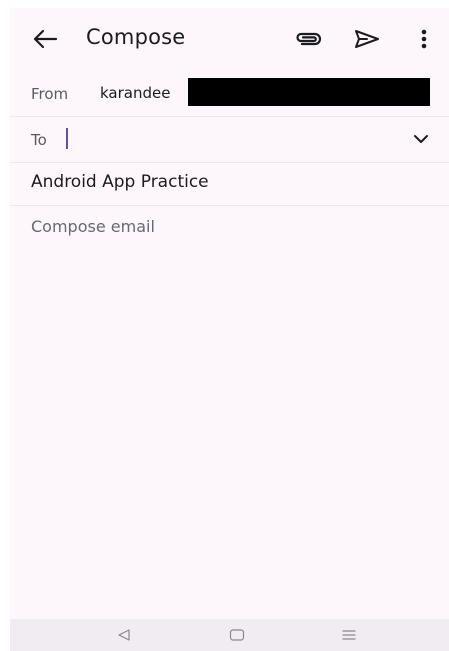 The image size is (449, 651). What do you see at coordinates (229, 184) in the screenshot?
I see `subject-row: Android App Practice` at bounding box center [229, 184].